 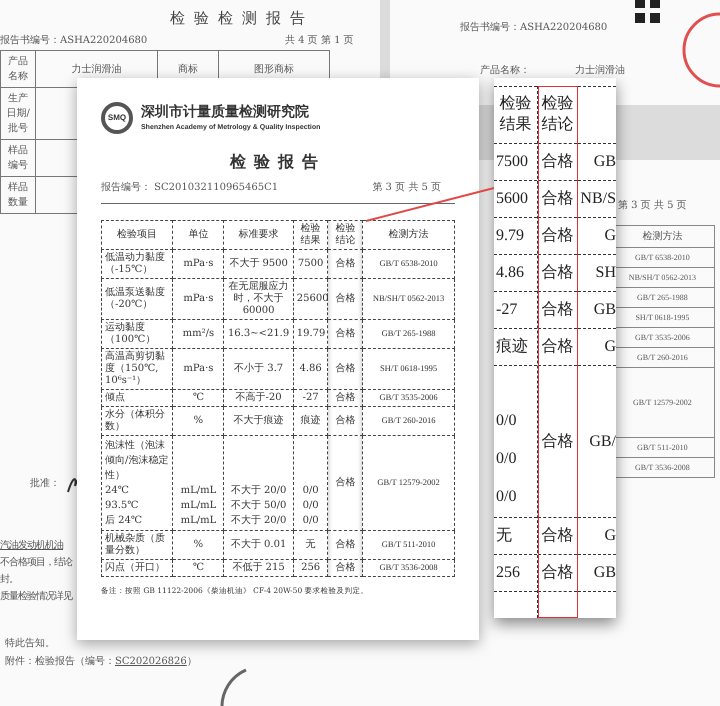 What do you see at coordinates (510, 273) in the screenshot?
I see `table-cell-text: 4.86` at bounding box center [510, 273].